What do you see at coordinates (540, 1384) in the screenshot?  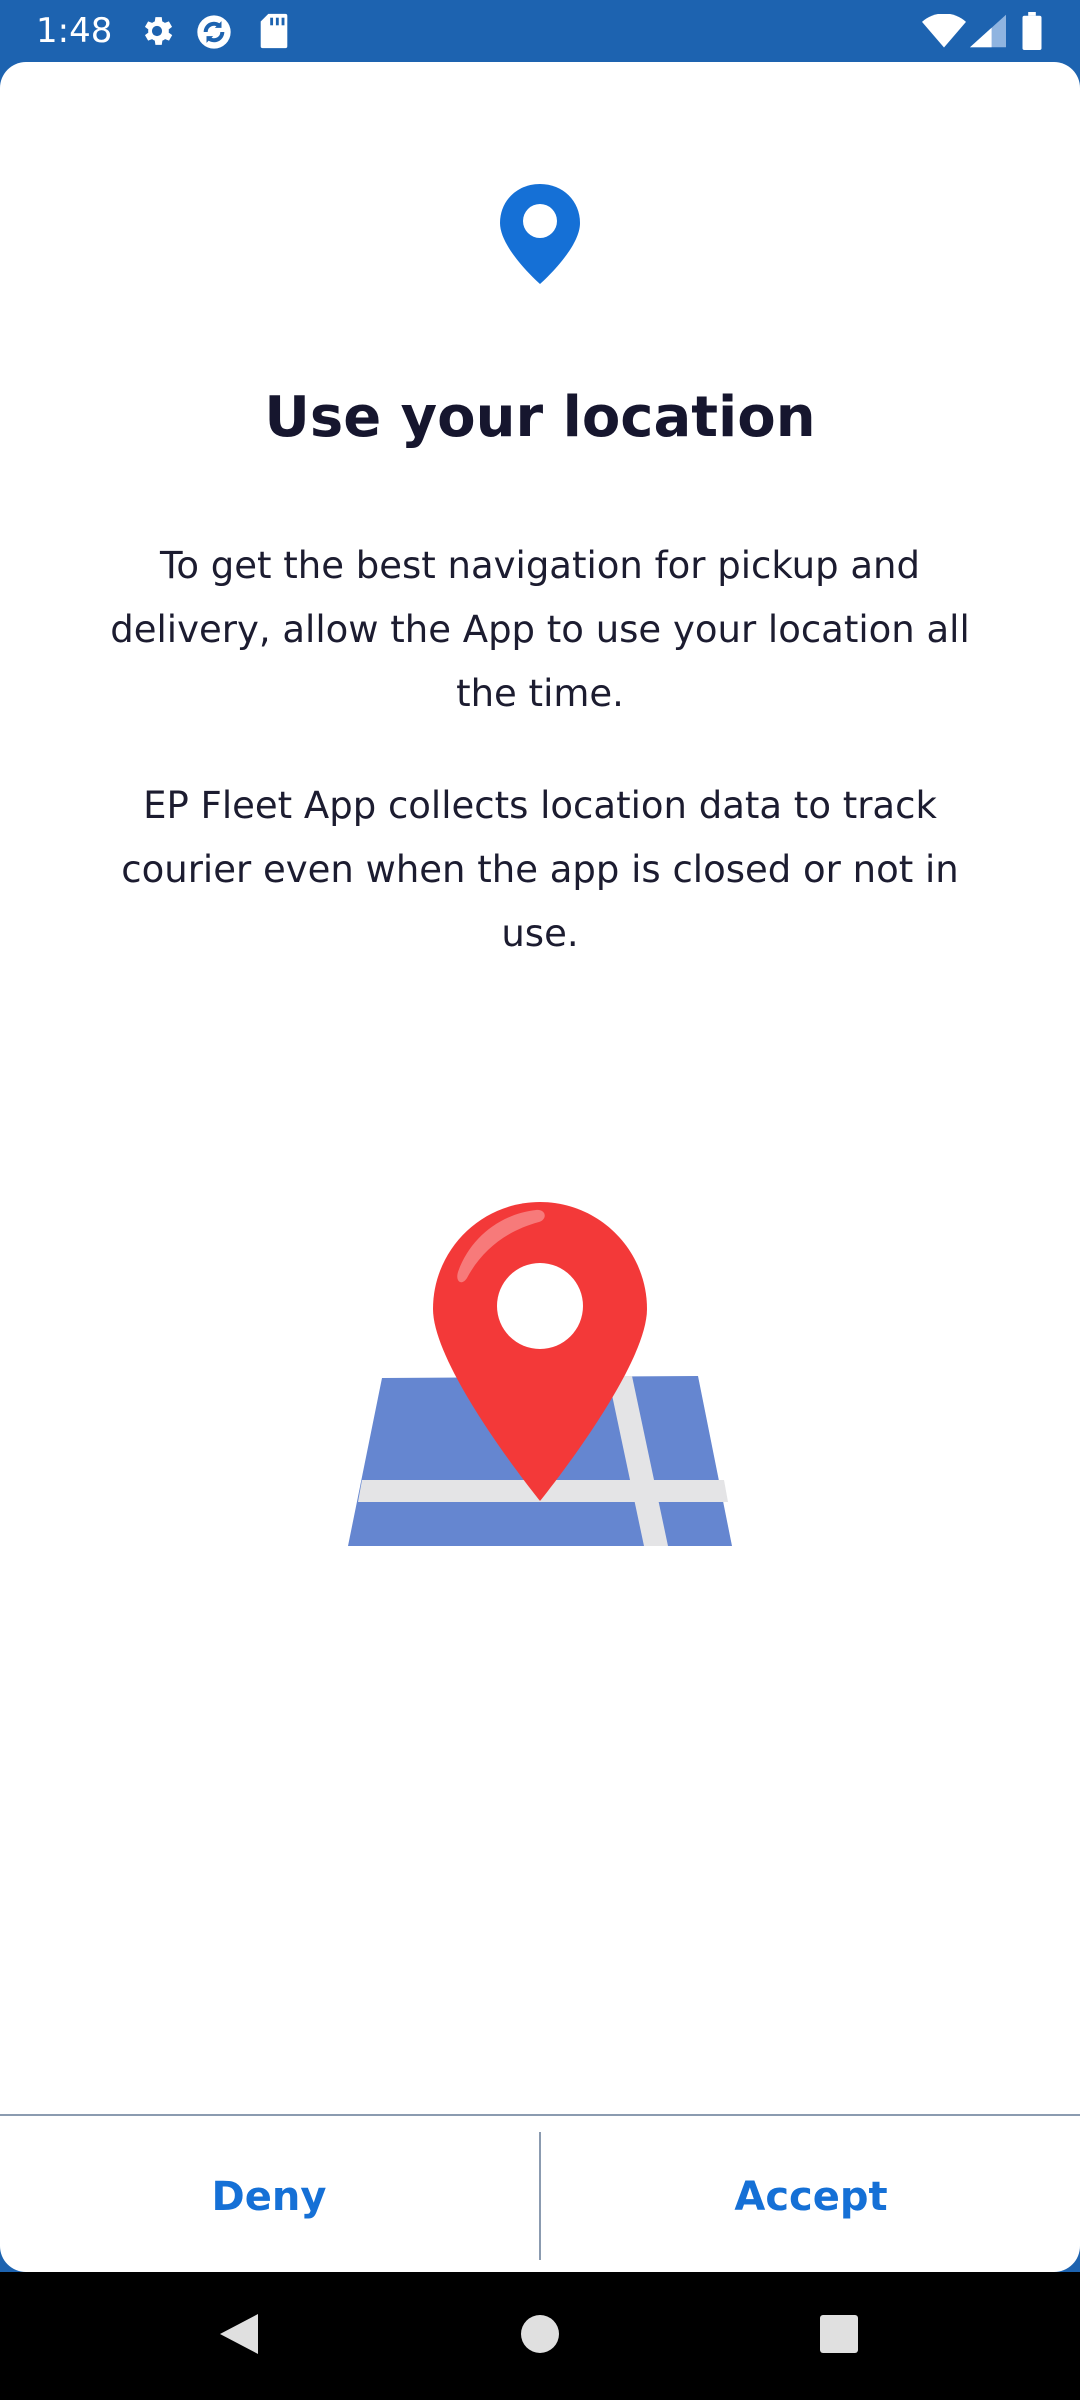 I see `map-pin-illustration` at bounding box center [540, 1384].